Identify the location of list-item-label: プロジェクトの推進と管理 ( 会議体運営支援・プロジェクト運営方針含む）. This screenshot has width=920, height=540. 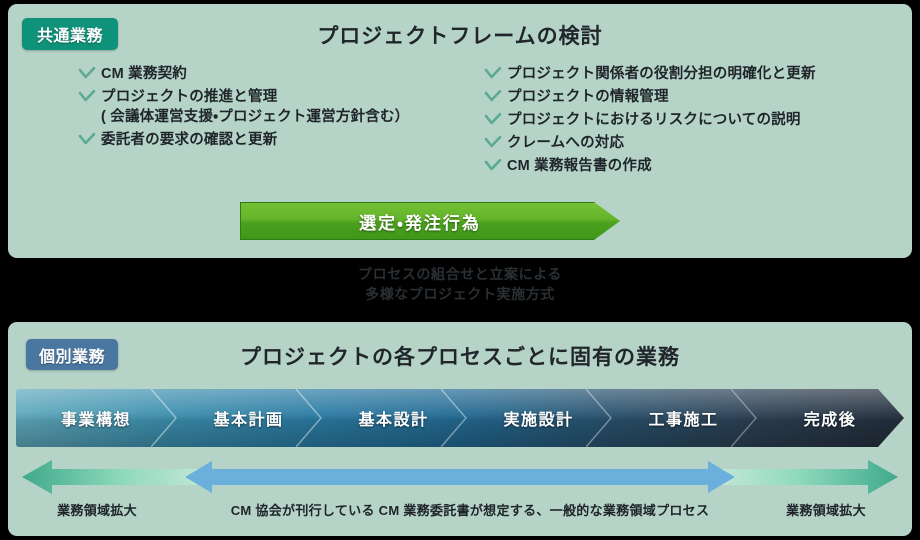
(255, 107).